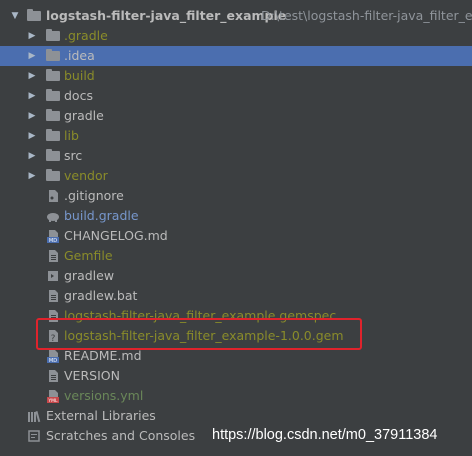 The image size is (472, 456). What do you see at coordinates (15, 16) in the screenshot?
I see `chevron-down-icon: ▼` at bounding box center [15, 16].